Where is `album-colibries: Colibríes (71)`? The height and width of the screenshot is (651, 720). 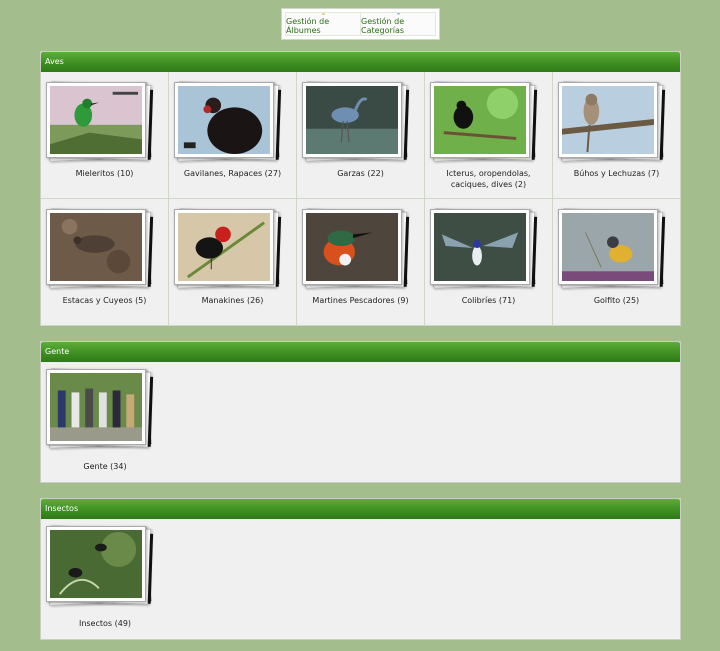 album-colibries: Colibríes (71) is located at coordinates (489, 262).